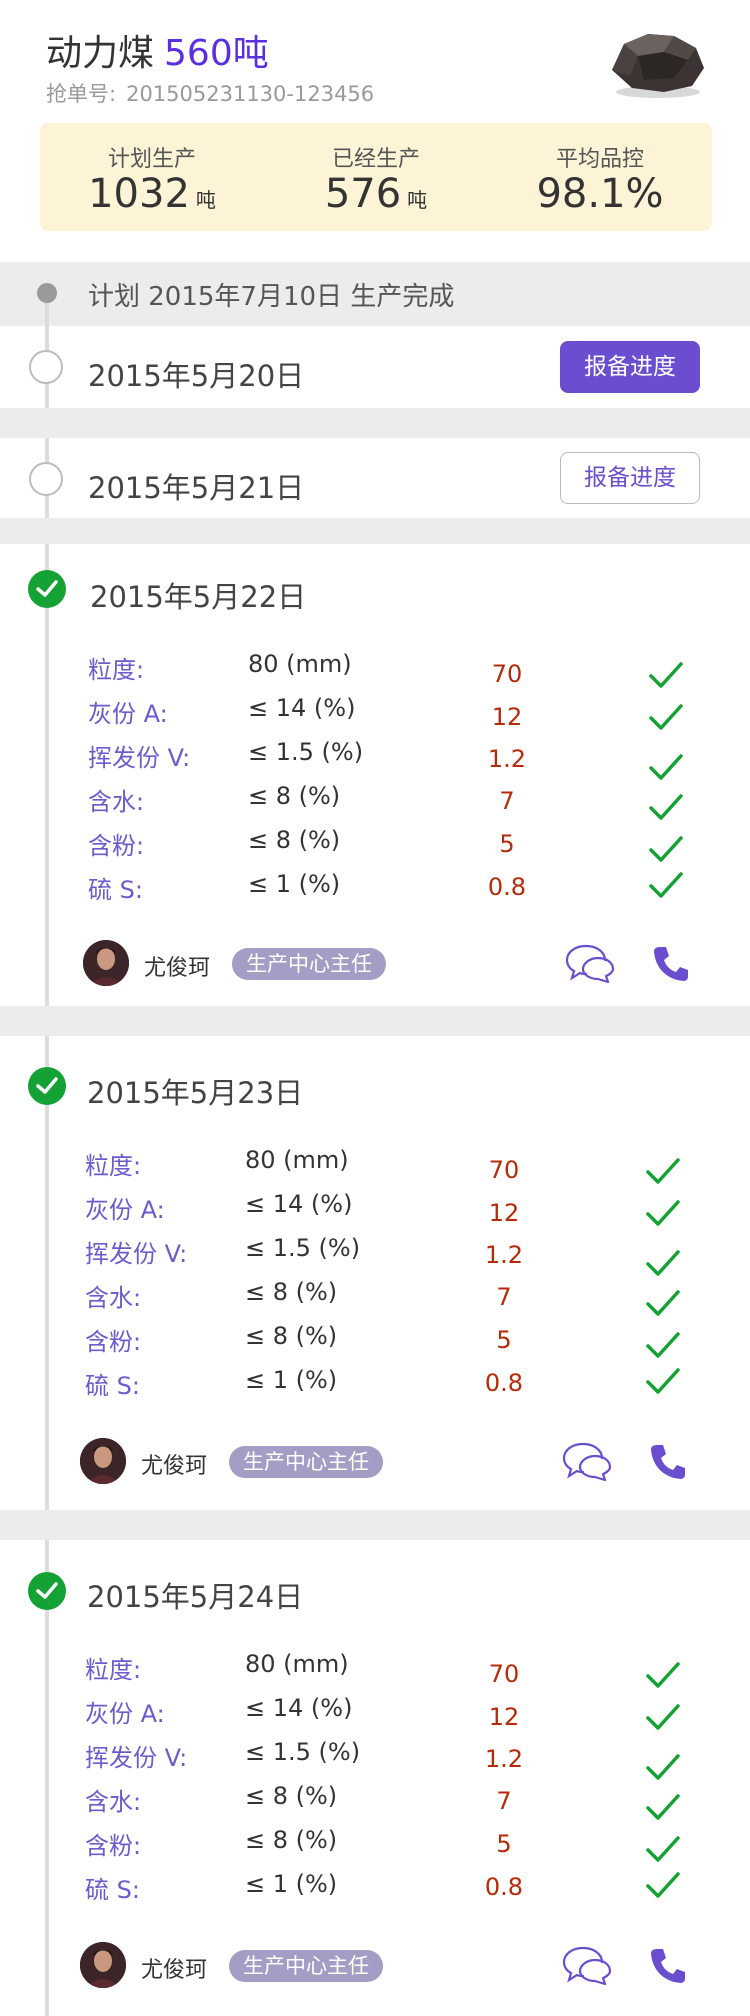 This screenshot has width=750, height=2016. Describe the element at coordinates (216, 53) in the screenshot. I see `order-amount: 560吨` at that location.